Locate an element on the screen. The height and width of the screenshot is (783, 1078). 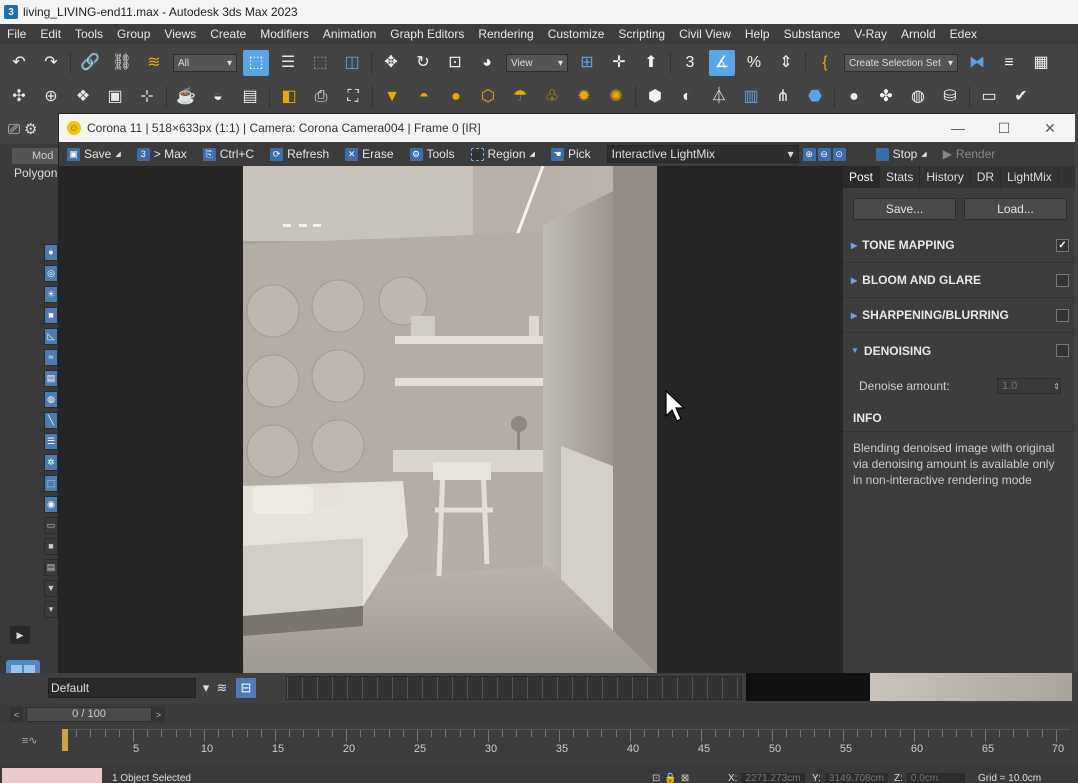
corona-lamp-icon: ☂ is located at coordinates (520, 97).